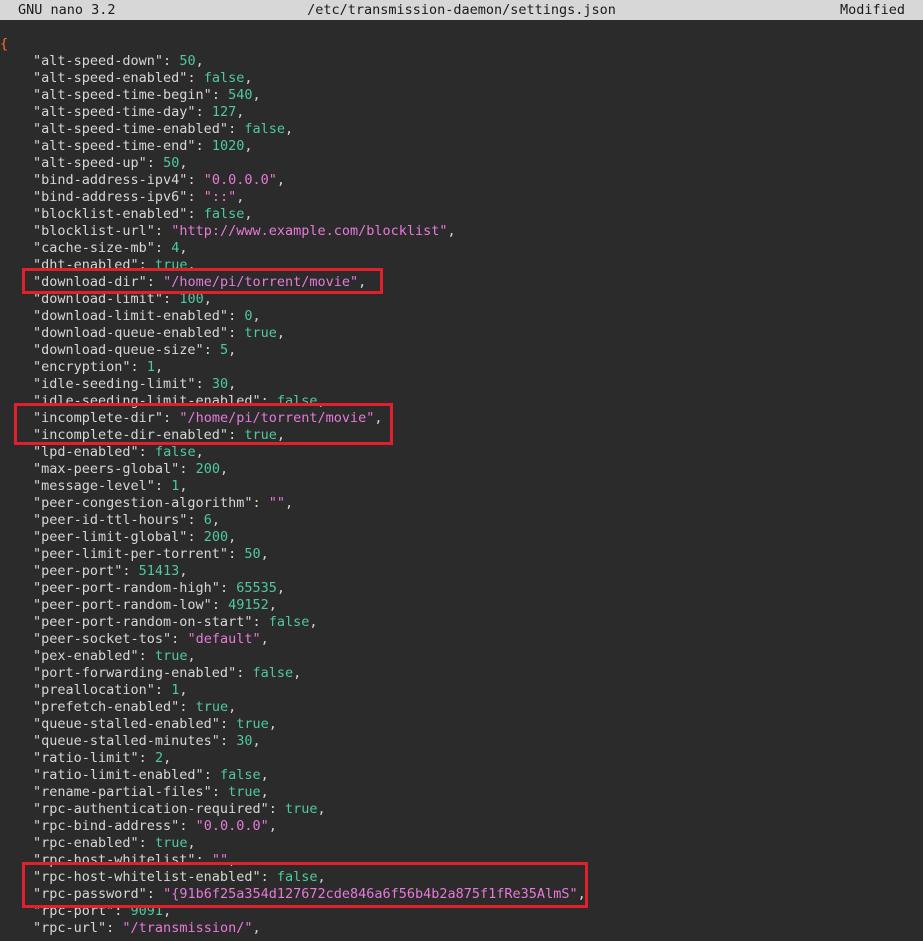 The image size is (923, 941). Describe the element at coordinates (207, 520) in the screenshot. I see `json-value: 6` at that location.